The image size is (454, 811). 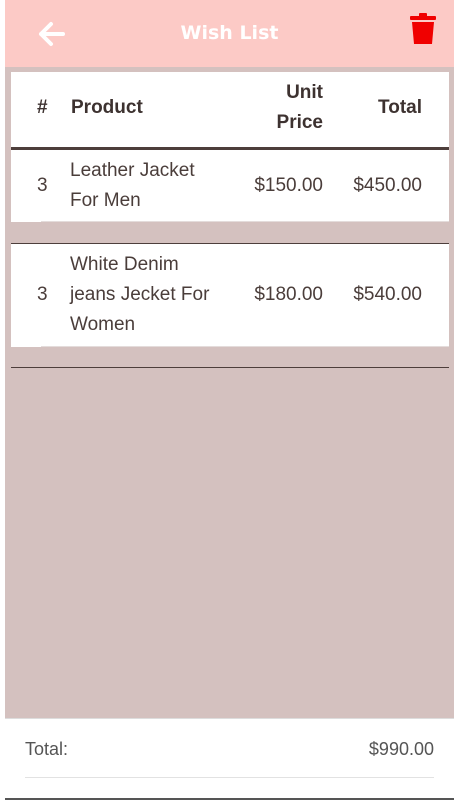 What do you see at coordinates (229, 764) in the screenshot?
I see `total-footer: Total: $990.00` at bounding box center [229, 764].